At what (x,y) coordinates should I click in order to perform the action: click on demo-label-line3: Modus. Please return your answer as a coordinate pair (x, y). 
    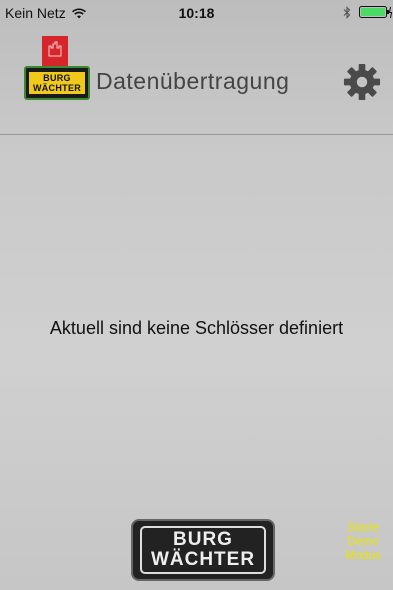
    Looking at the image, I should click on (363, 555).